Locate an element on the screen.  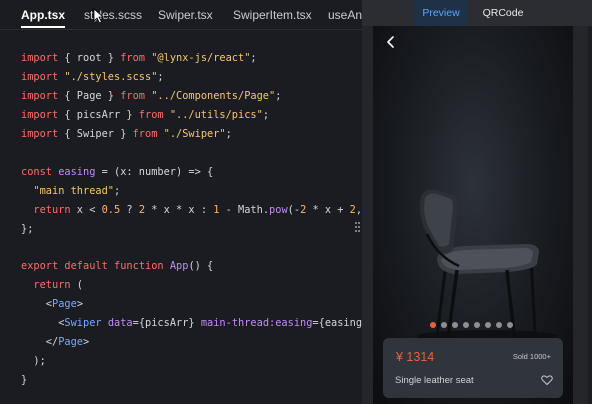
tab-swiperitem-tsx: SwiperItem.tsx is located at coordinates (272, 15).